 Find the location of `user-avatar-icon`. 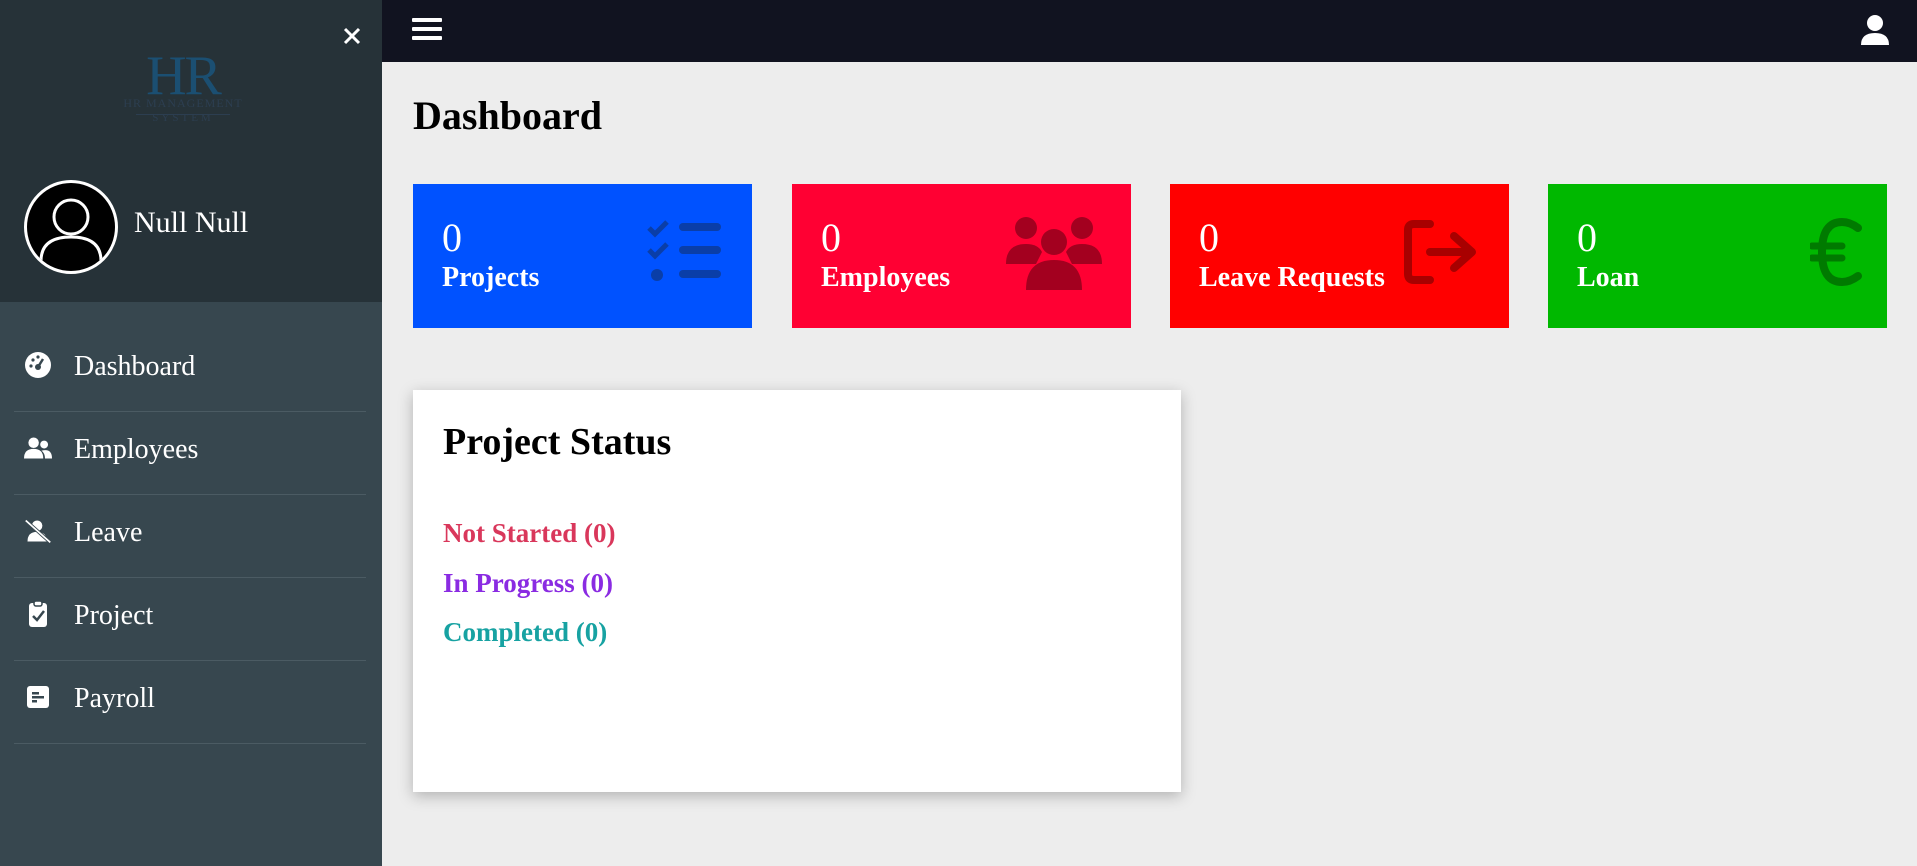

user-avatar-icon is located at coordinates (71, 230).